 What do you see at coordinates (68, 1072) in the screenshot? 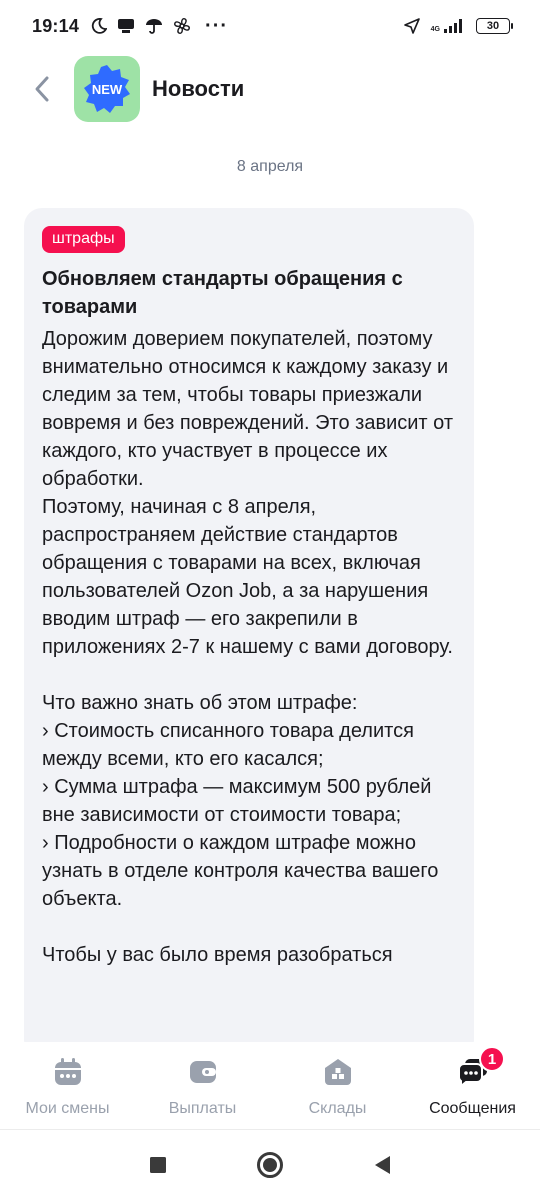
I see `calendar-icon` at bounding box center [68, 1072].